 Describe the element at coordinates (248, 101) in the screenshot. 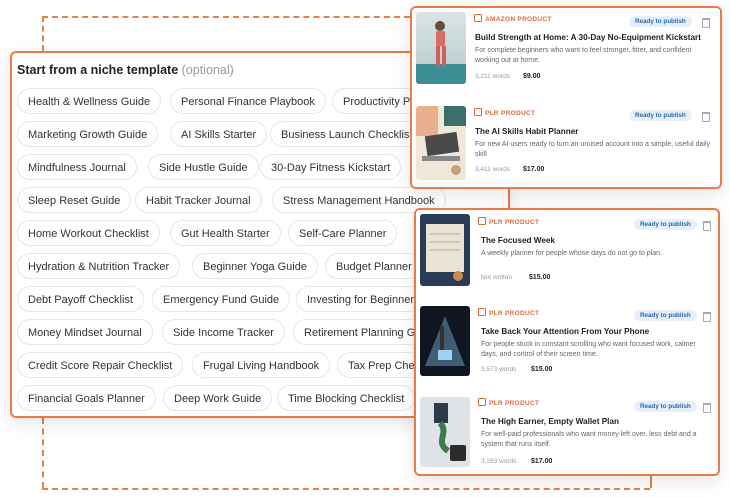

I see `template-chip: Personal Finance Playbook` at that location.